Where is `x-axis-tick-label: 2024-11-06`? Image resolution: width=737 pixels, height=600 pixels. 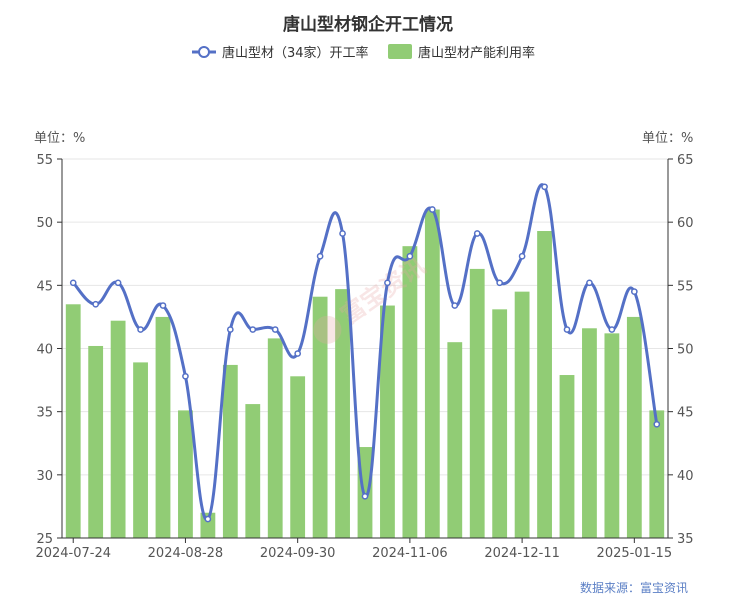 x-axis-tick-label: 2024-11-06 is located at coordinates (410, 553).